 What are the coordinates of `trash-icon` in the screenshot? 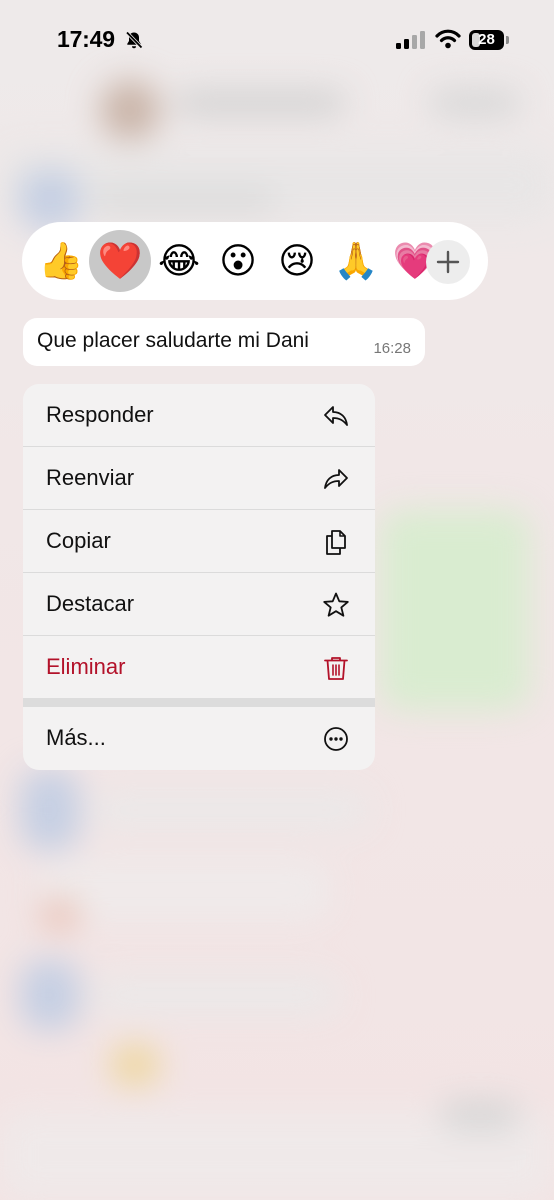 It's located at (336, 668).